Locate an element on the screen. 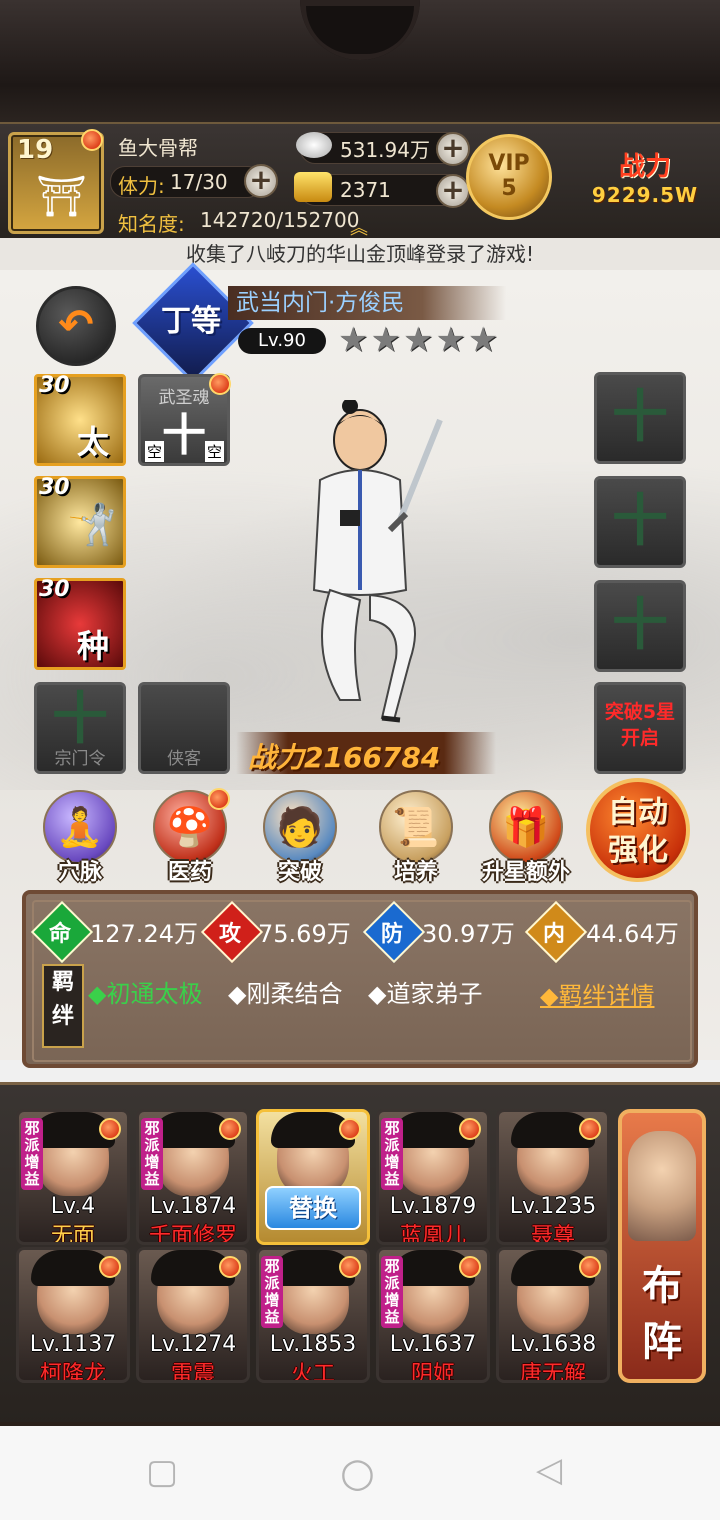  auto-strengthen-button: 自动 强化 is located at coordinates (638, 830).